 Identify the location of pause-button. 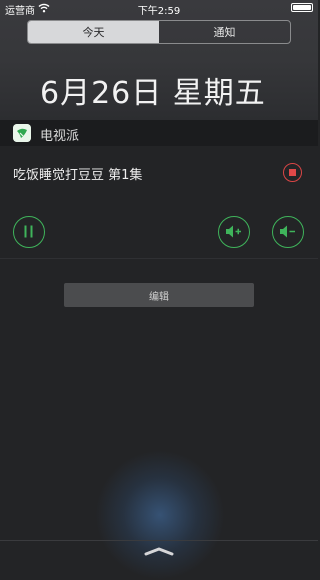
(29, 232).